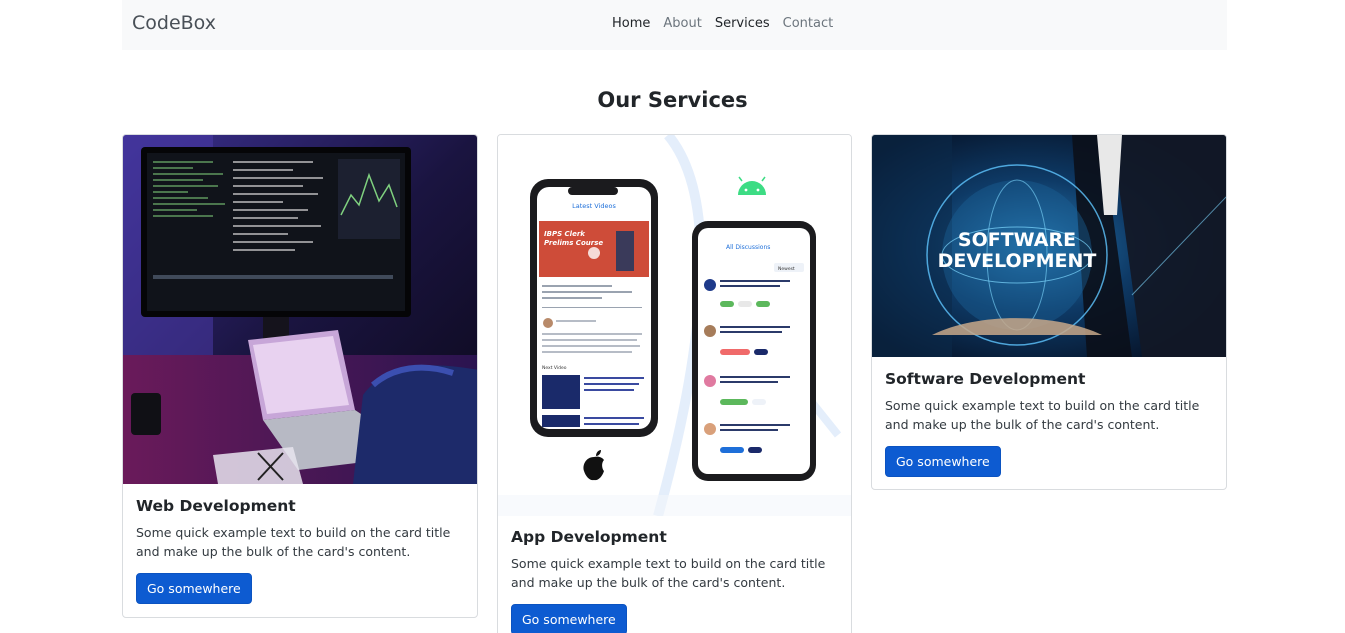 This screenshot has width=1345, height=633. I want to click on nav-links: Home About Services Contact, so click(722, 23).